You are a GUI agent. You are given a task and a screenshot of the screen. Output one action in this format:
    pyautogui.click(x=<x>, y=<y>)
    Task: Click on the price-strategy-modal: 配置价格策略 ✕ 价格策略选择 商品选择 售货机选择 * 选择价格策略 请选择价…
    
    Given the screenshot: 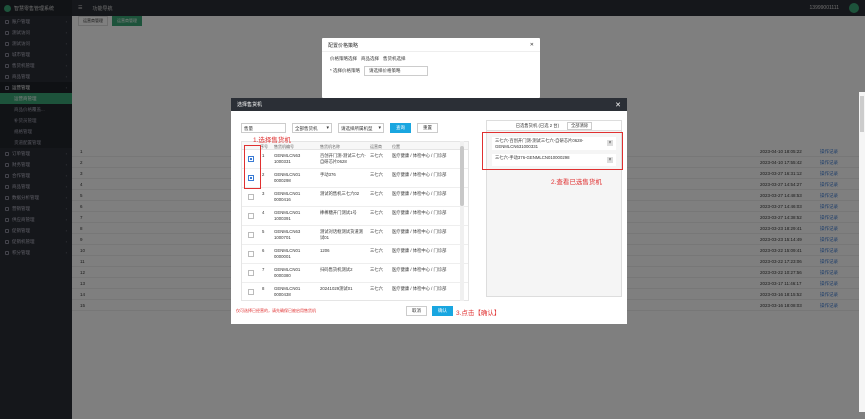 What is the action you would take?
    pyautogui.click(x=431, y=68)
    